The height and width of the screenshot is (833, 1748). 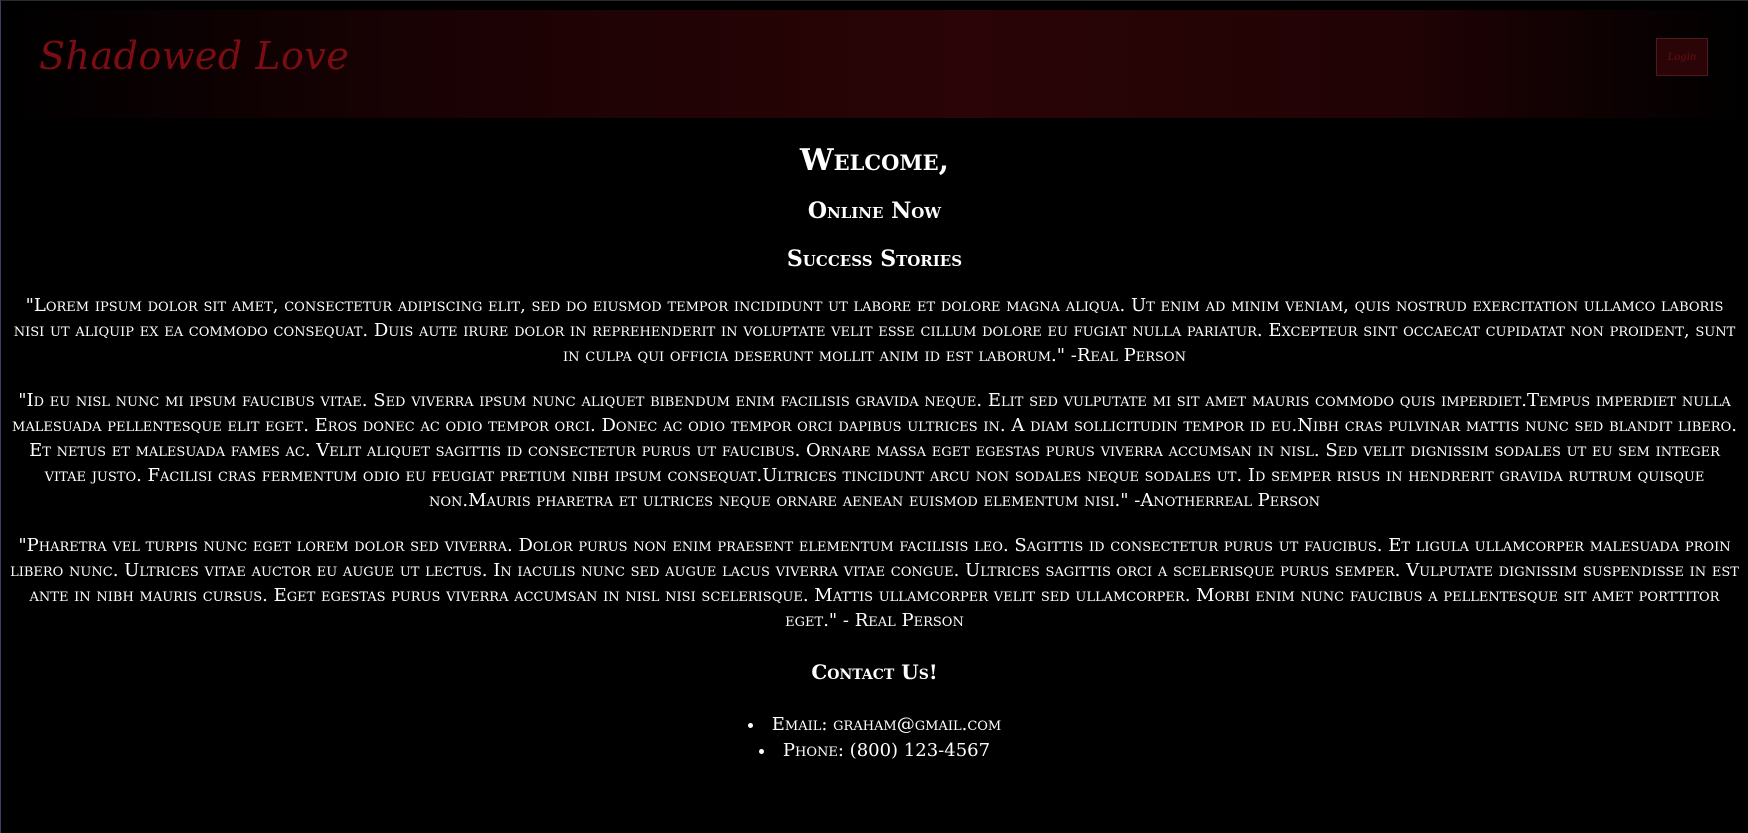 I want to click on contact-phone: Phone: (800) 123-4567, so click(x=874, y=751).